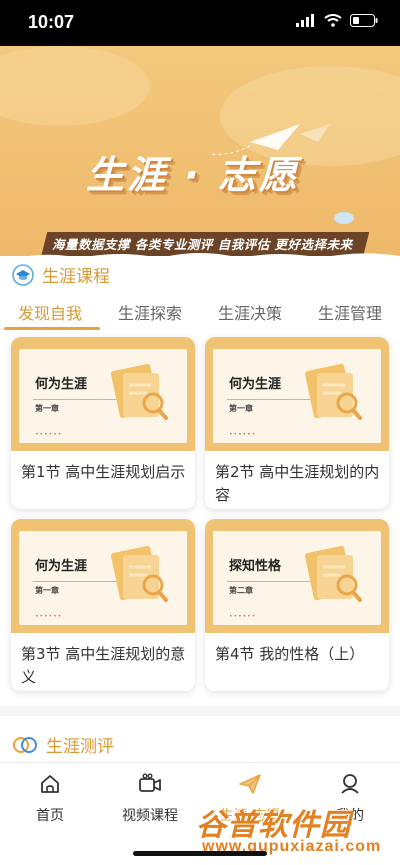  What do you see at coordinates (214, 254) in the screenshot?
I see `banner-wave` at bounding box center [214, 254].